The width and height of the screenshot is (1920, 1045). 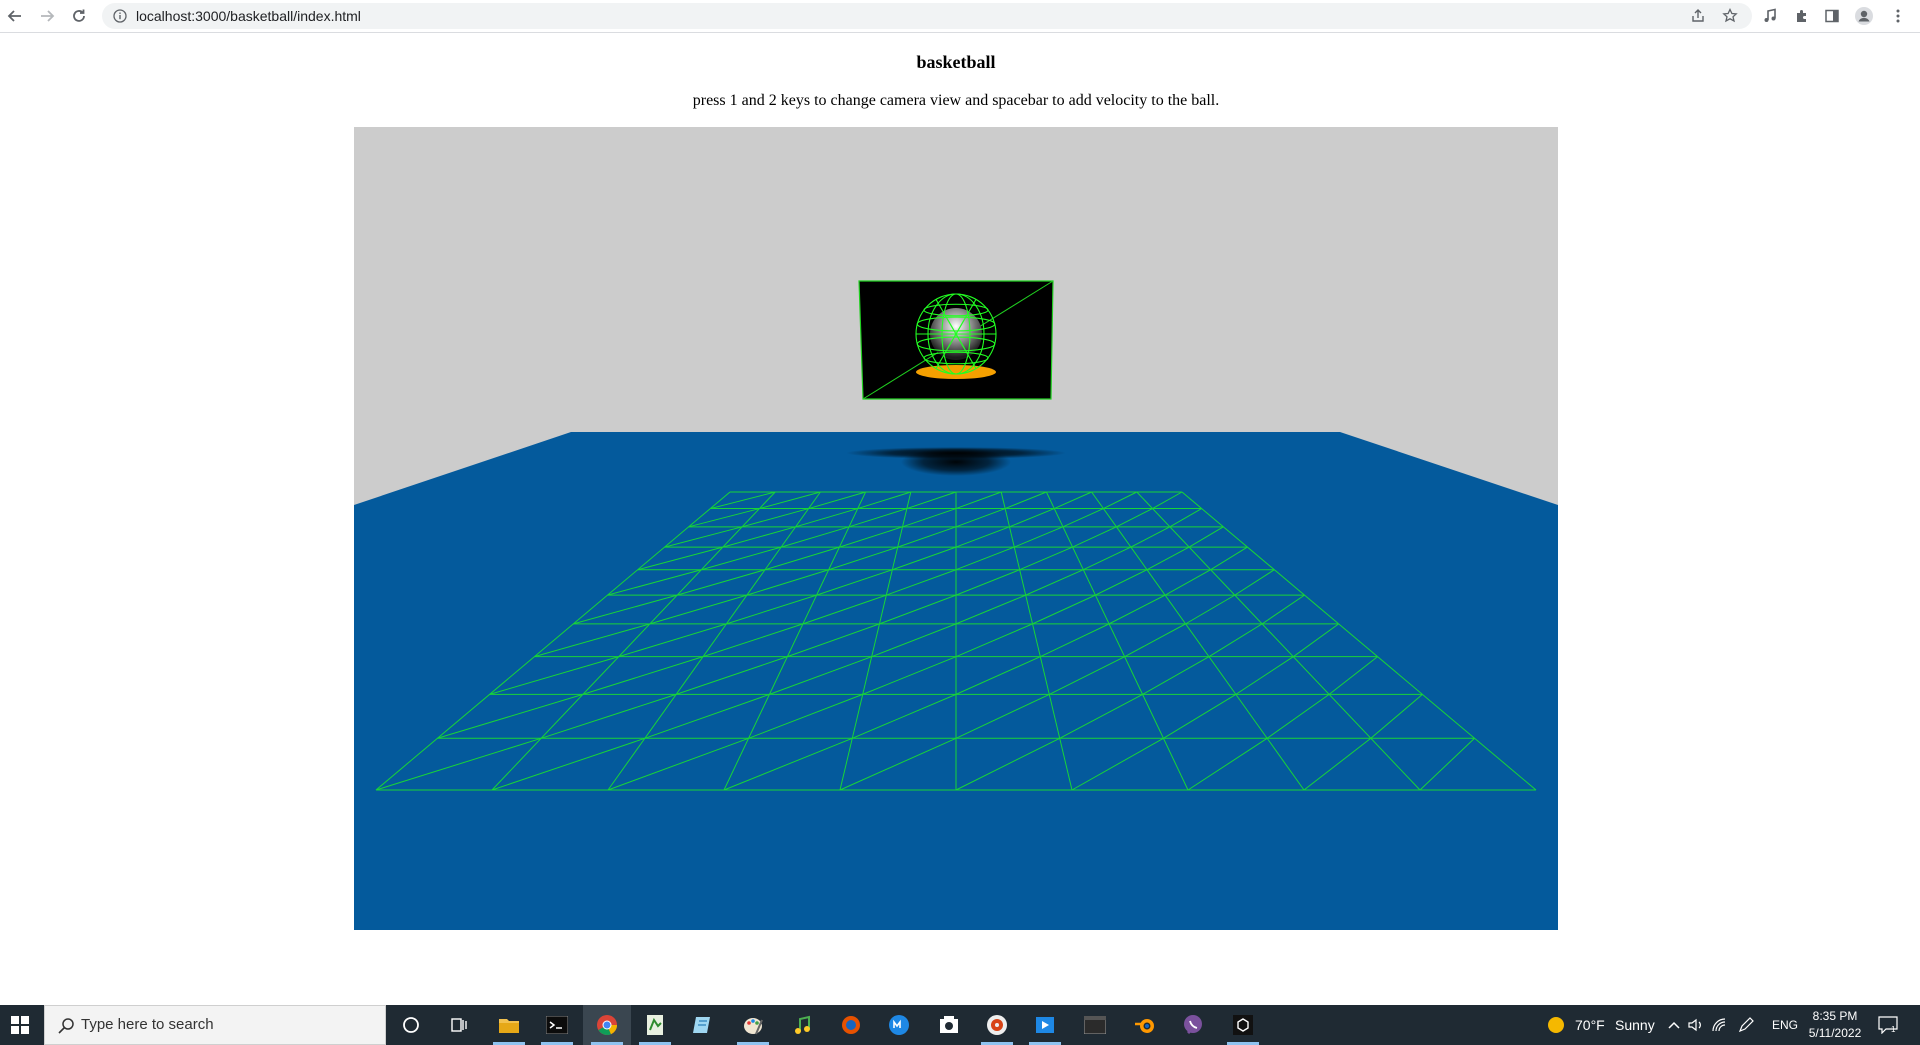 I want to click on taskbar-clock: 8:35 PM 5/11/2022, so click(x=1835, y=1025).